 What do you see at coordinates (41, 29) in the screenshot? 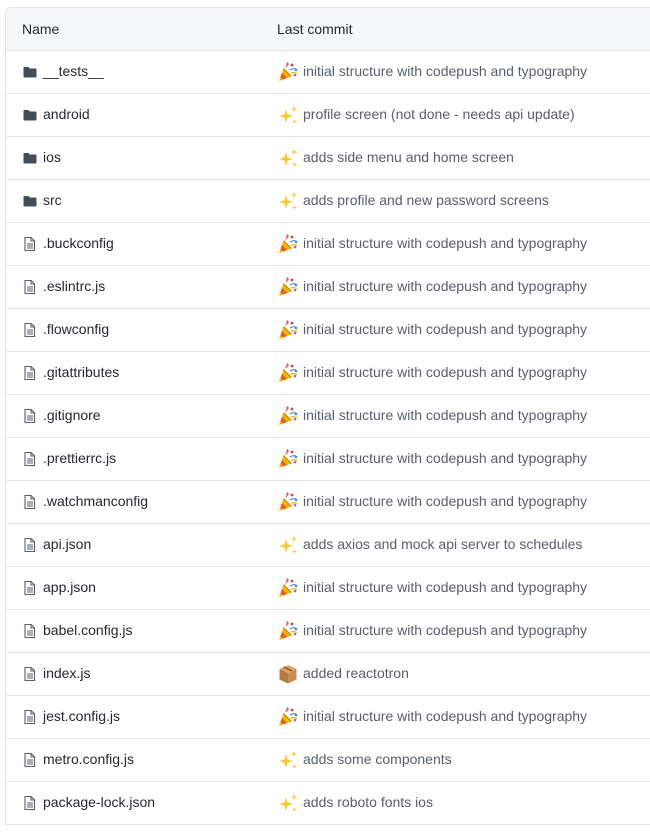
I see `name-column-header: Name` at bounding box center [41, 29].